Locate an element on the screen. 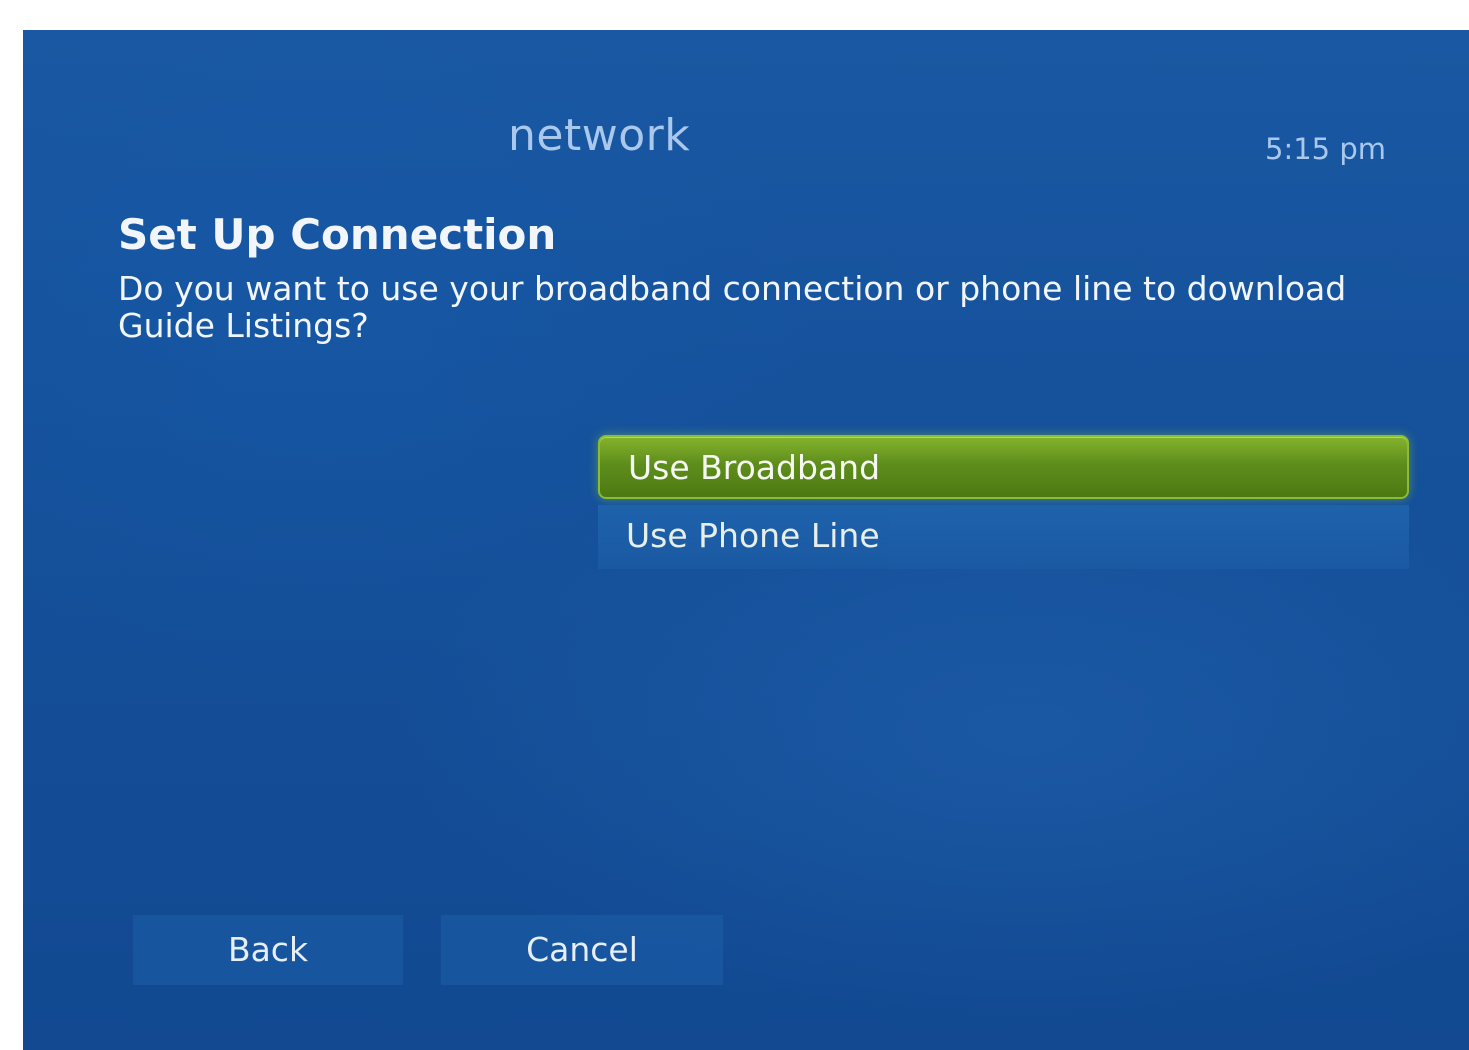  cancel-button: Cancel is located at coordinates (582, 950).